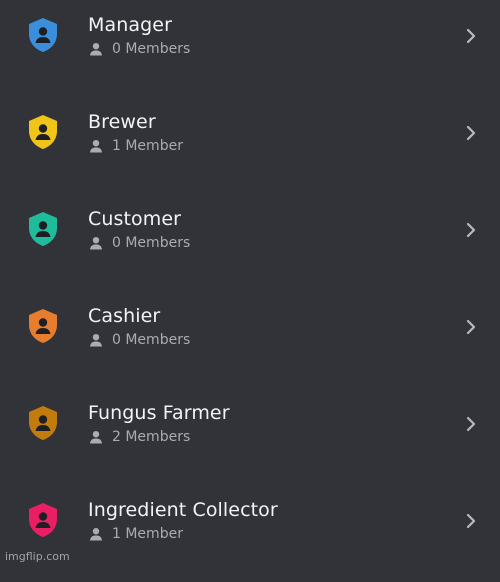 This screenshot has height=582, width=500. I want to click on role-name: Cashier, so click(124, 316).